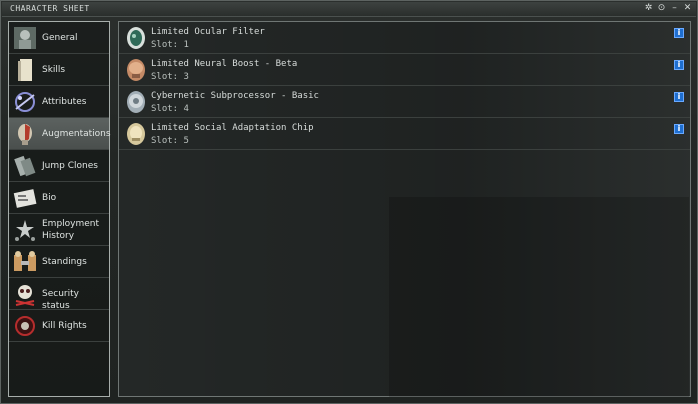 This screenshot has width=698, height=404. What do you see at coordinates (71, 224) in the screenshot?
I see `sidebar-item-label-line1: Employment` at bounding box center [71, 224].